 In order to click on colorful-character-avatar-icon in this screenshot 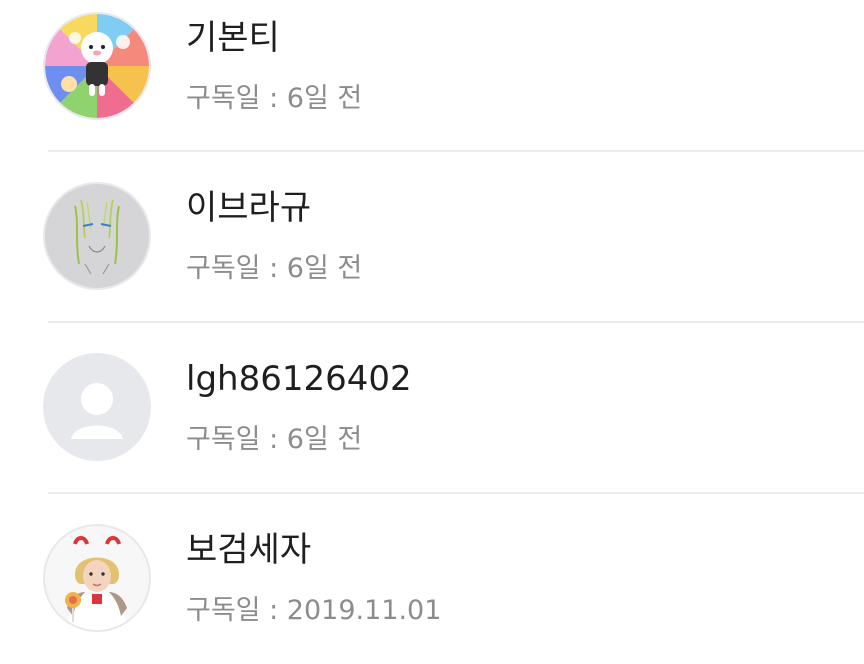, I will do `click(97, 66)`.